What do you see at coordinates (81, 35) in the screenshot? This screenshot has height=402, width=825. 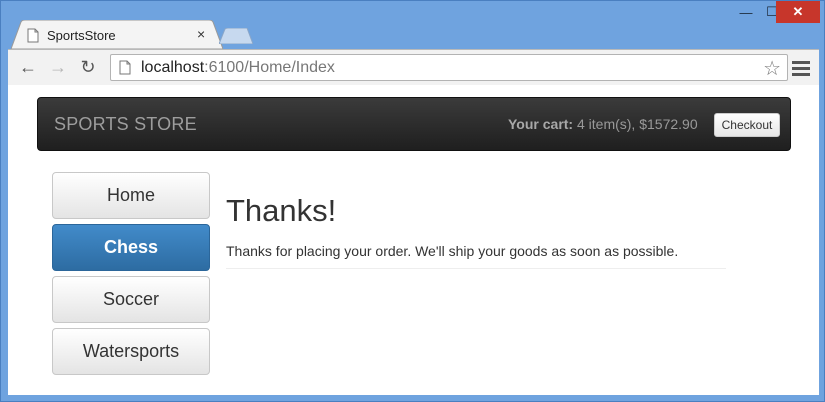 I see `tab-title: SportsStore` at bounding box center [81, 35].